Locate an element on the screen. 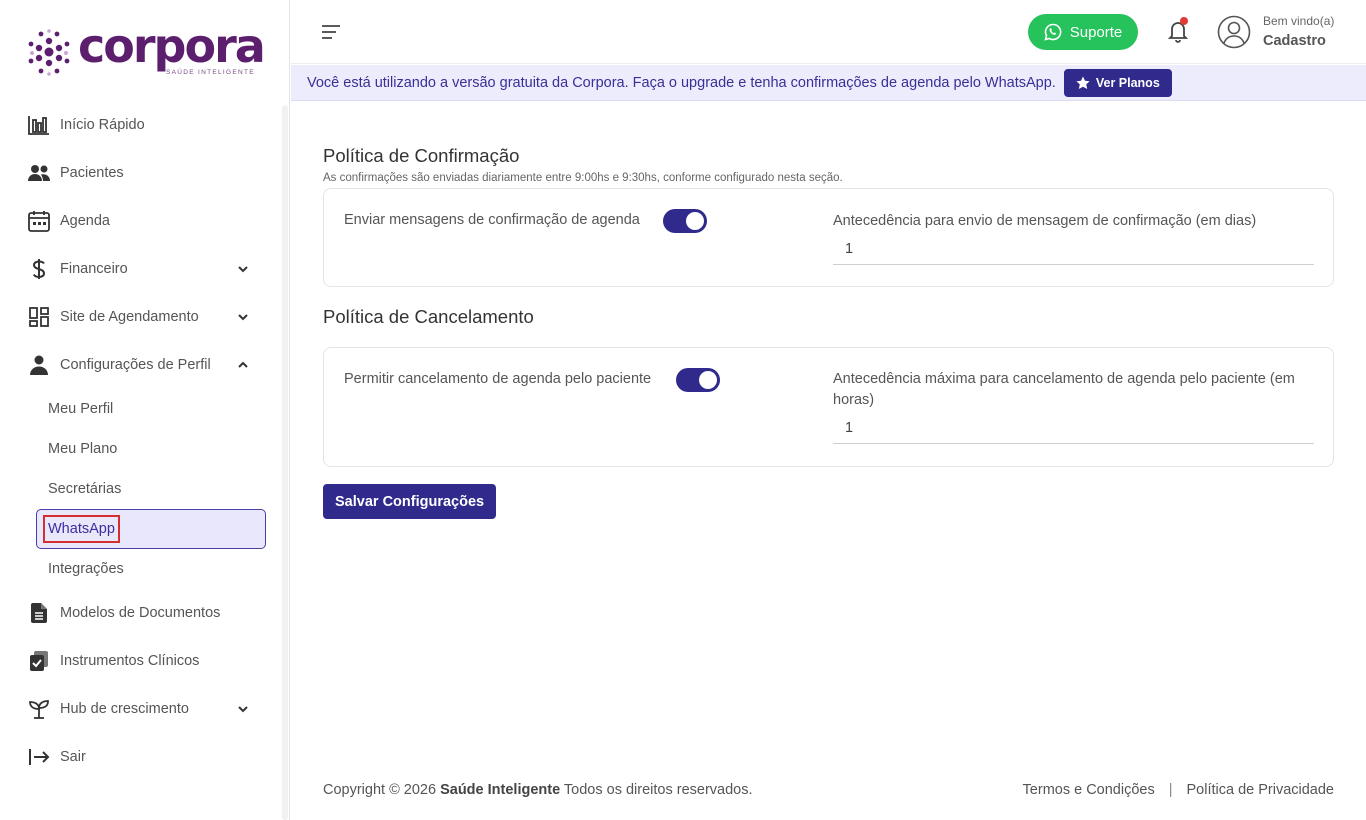 This screenshot has width=1366, height=820. sidebar-item-agenda: Agenda is located at coordinates (141, 221).